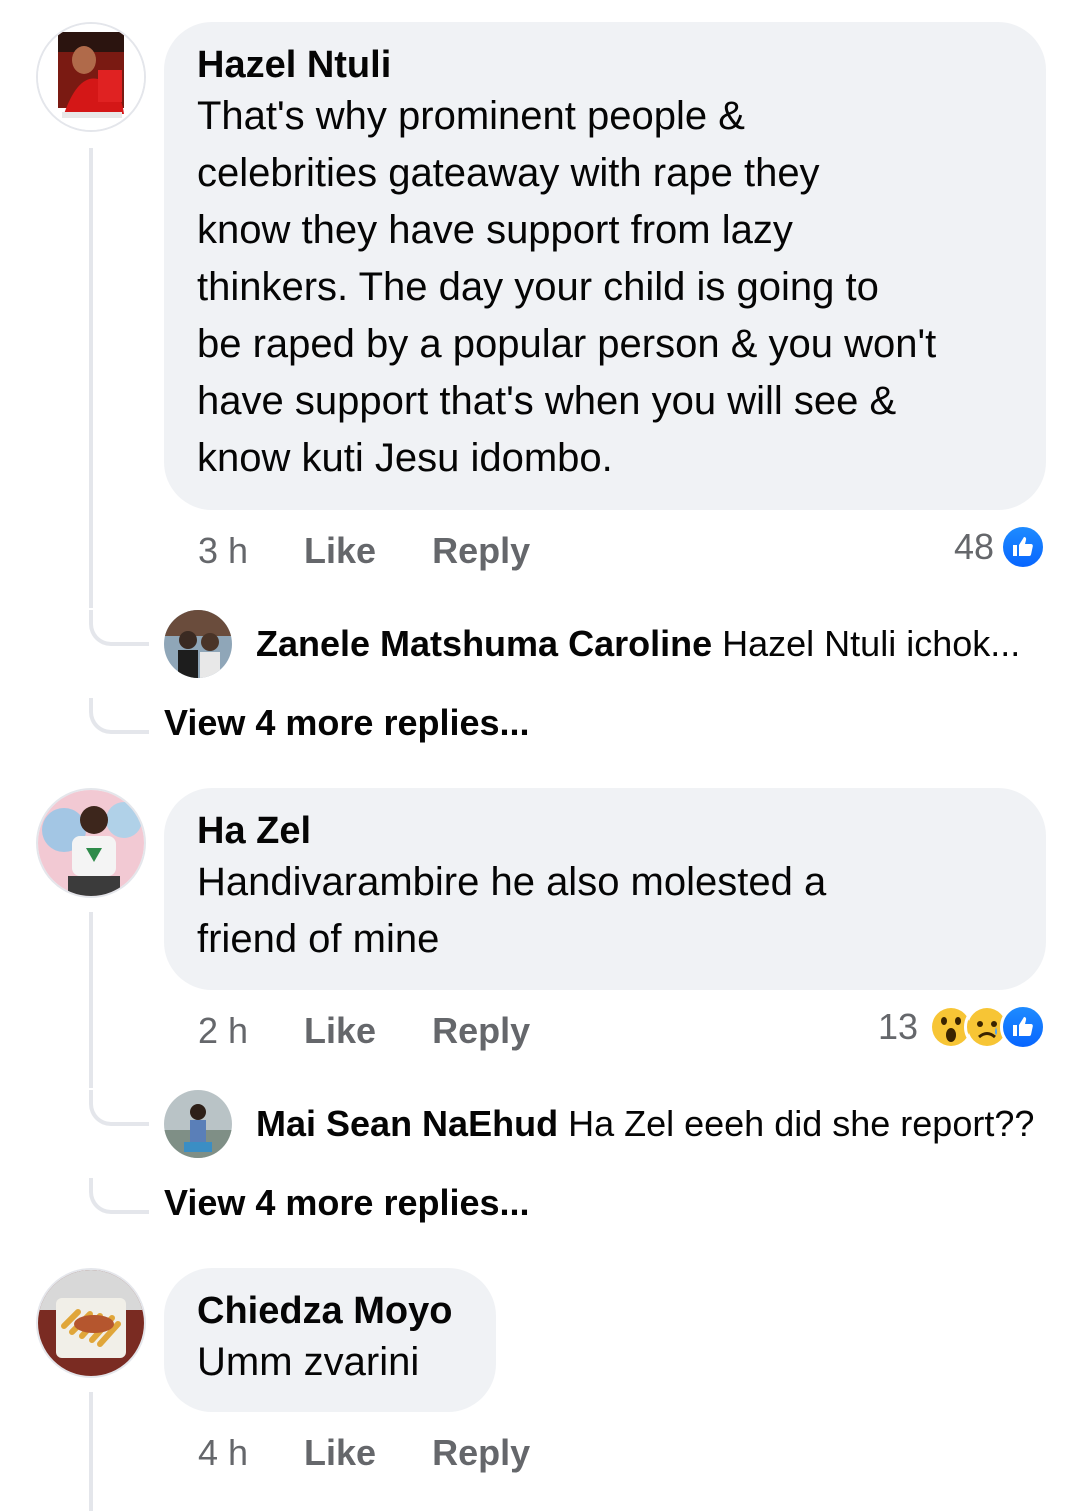 The image size is (1080, 1511). What do you see at coordinates (495, 230) in the screenshot?
I see `comment-text-line: know they have support from lazy` at bounding box center [495, 230].